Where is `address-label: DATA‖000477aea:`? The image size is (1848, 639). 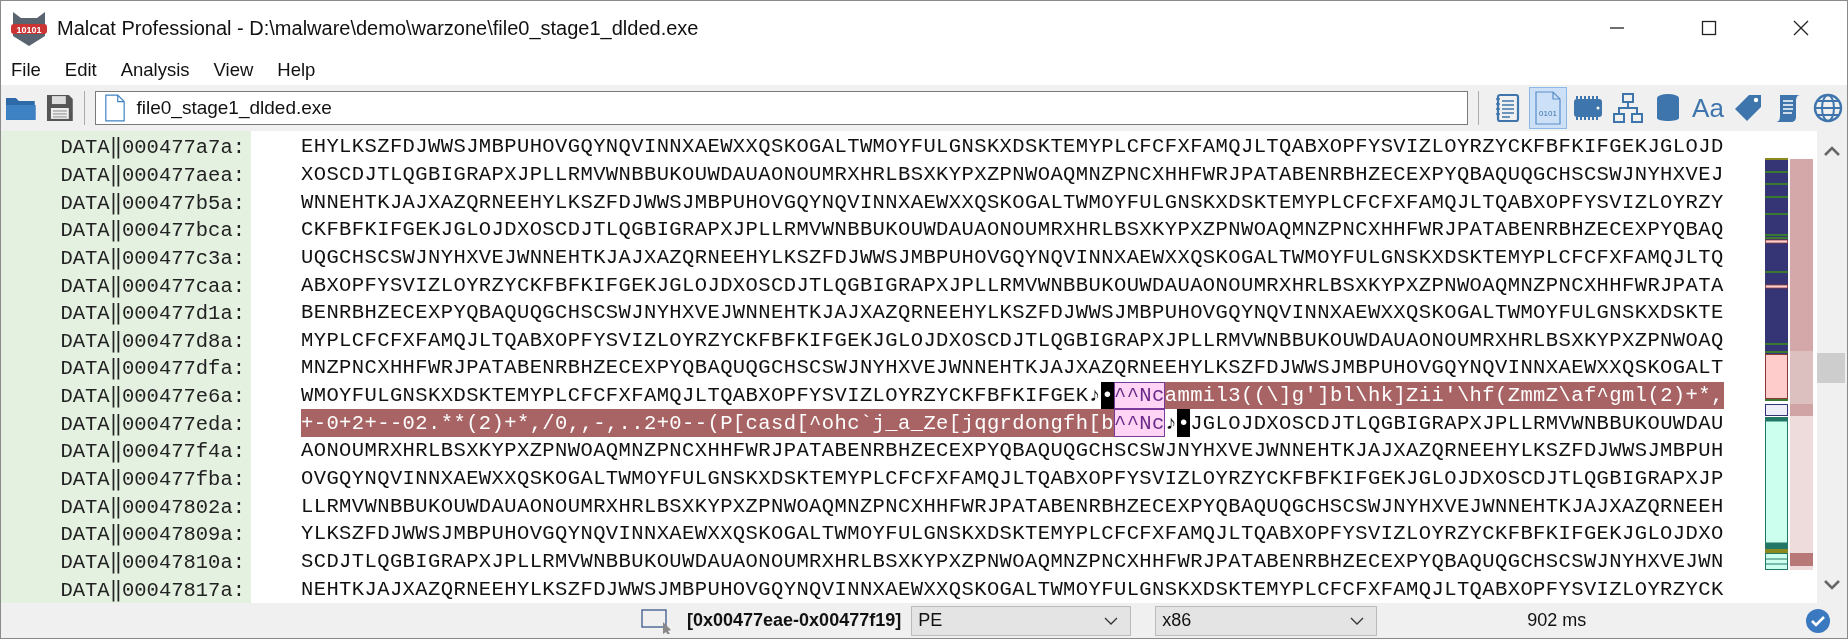
address-label: DATA‖000477aea: is located at coordinates (152, 174).